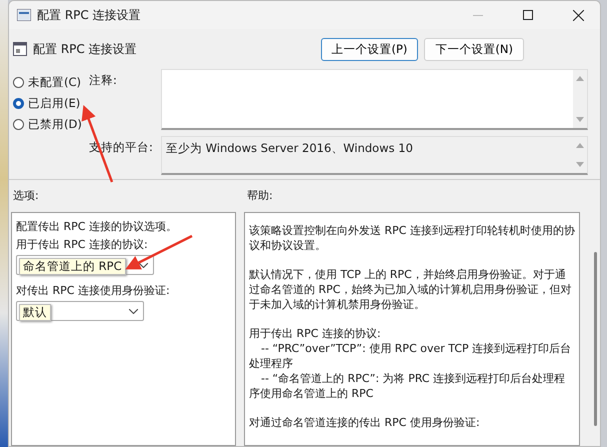 This screenshot has height=447, width=607. Describe the element at coordinates (528, 15) in the screenshot. I see `maximize-icon` at that location.